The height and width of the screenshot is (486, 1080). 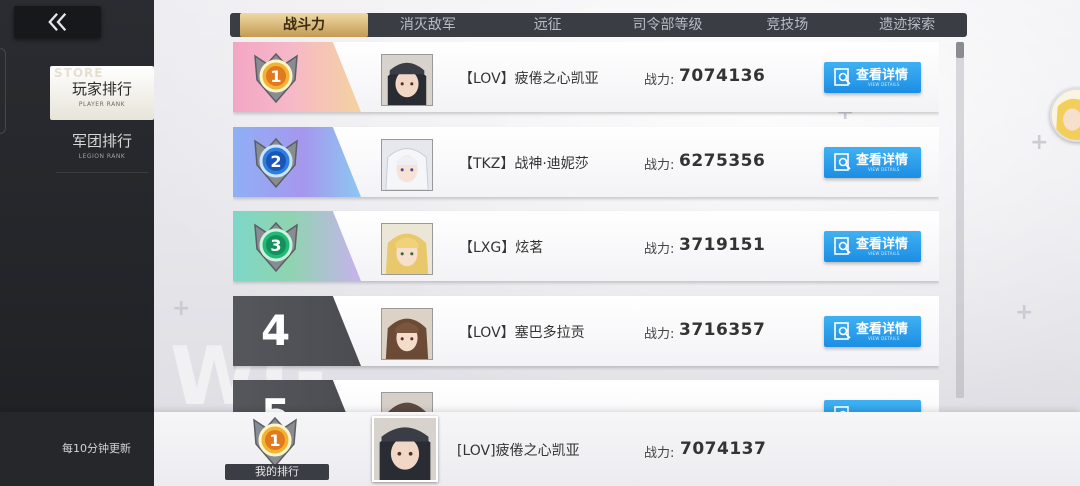 What do you see at coordinates (529, 79) in the screenshot?
I see `player-name: 【LOV】疲倦之心凯亚` at bounding box center [529, 79].